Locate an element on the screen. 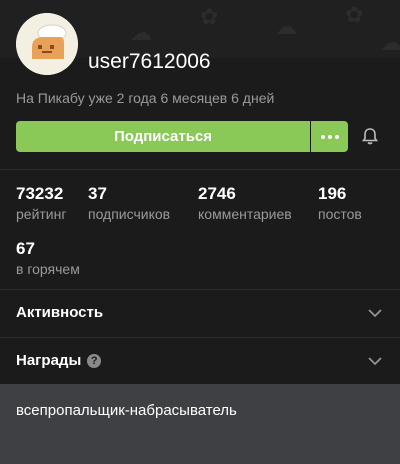  more-options-button is located at coordinates (329, 136).